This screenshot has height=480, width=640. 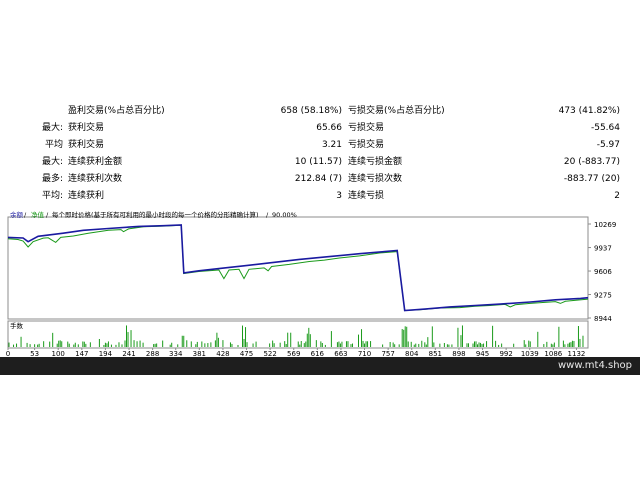 What do you see at coordinates (116, 111) in the screenshot?
I see `stat-label: 盈利交易(%占总百分比)` at bounding box center [116, 111].